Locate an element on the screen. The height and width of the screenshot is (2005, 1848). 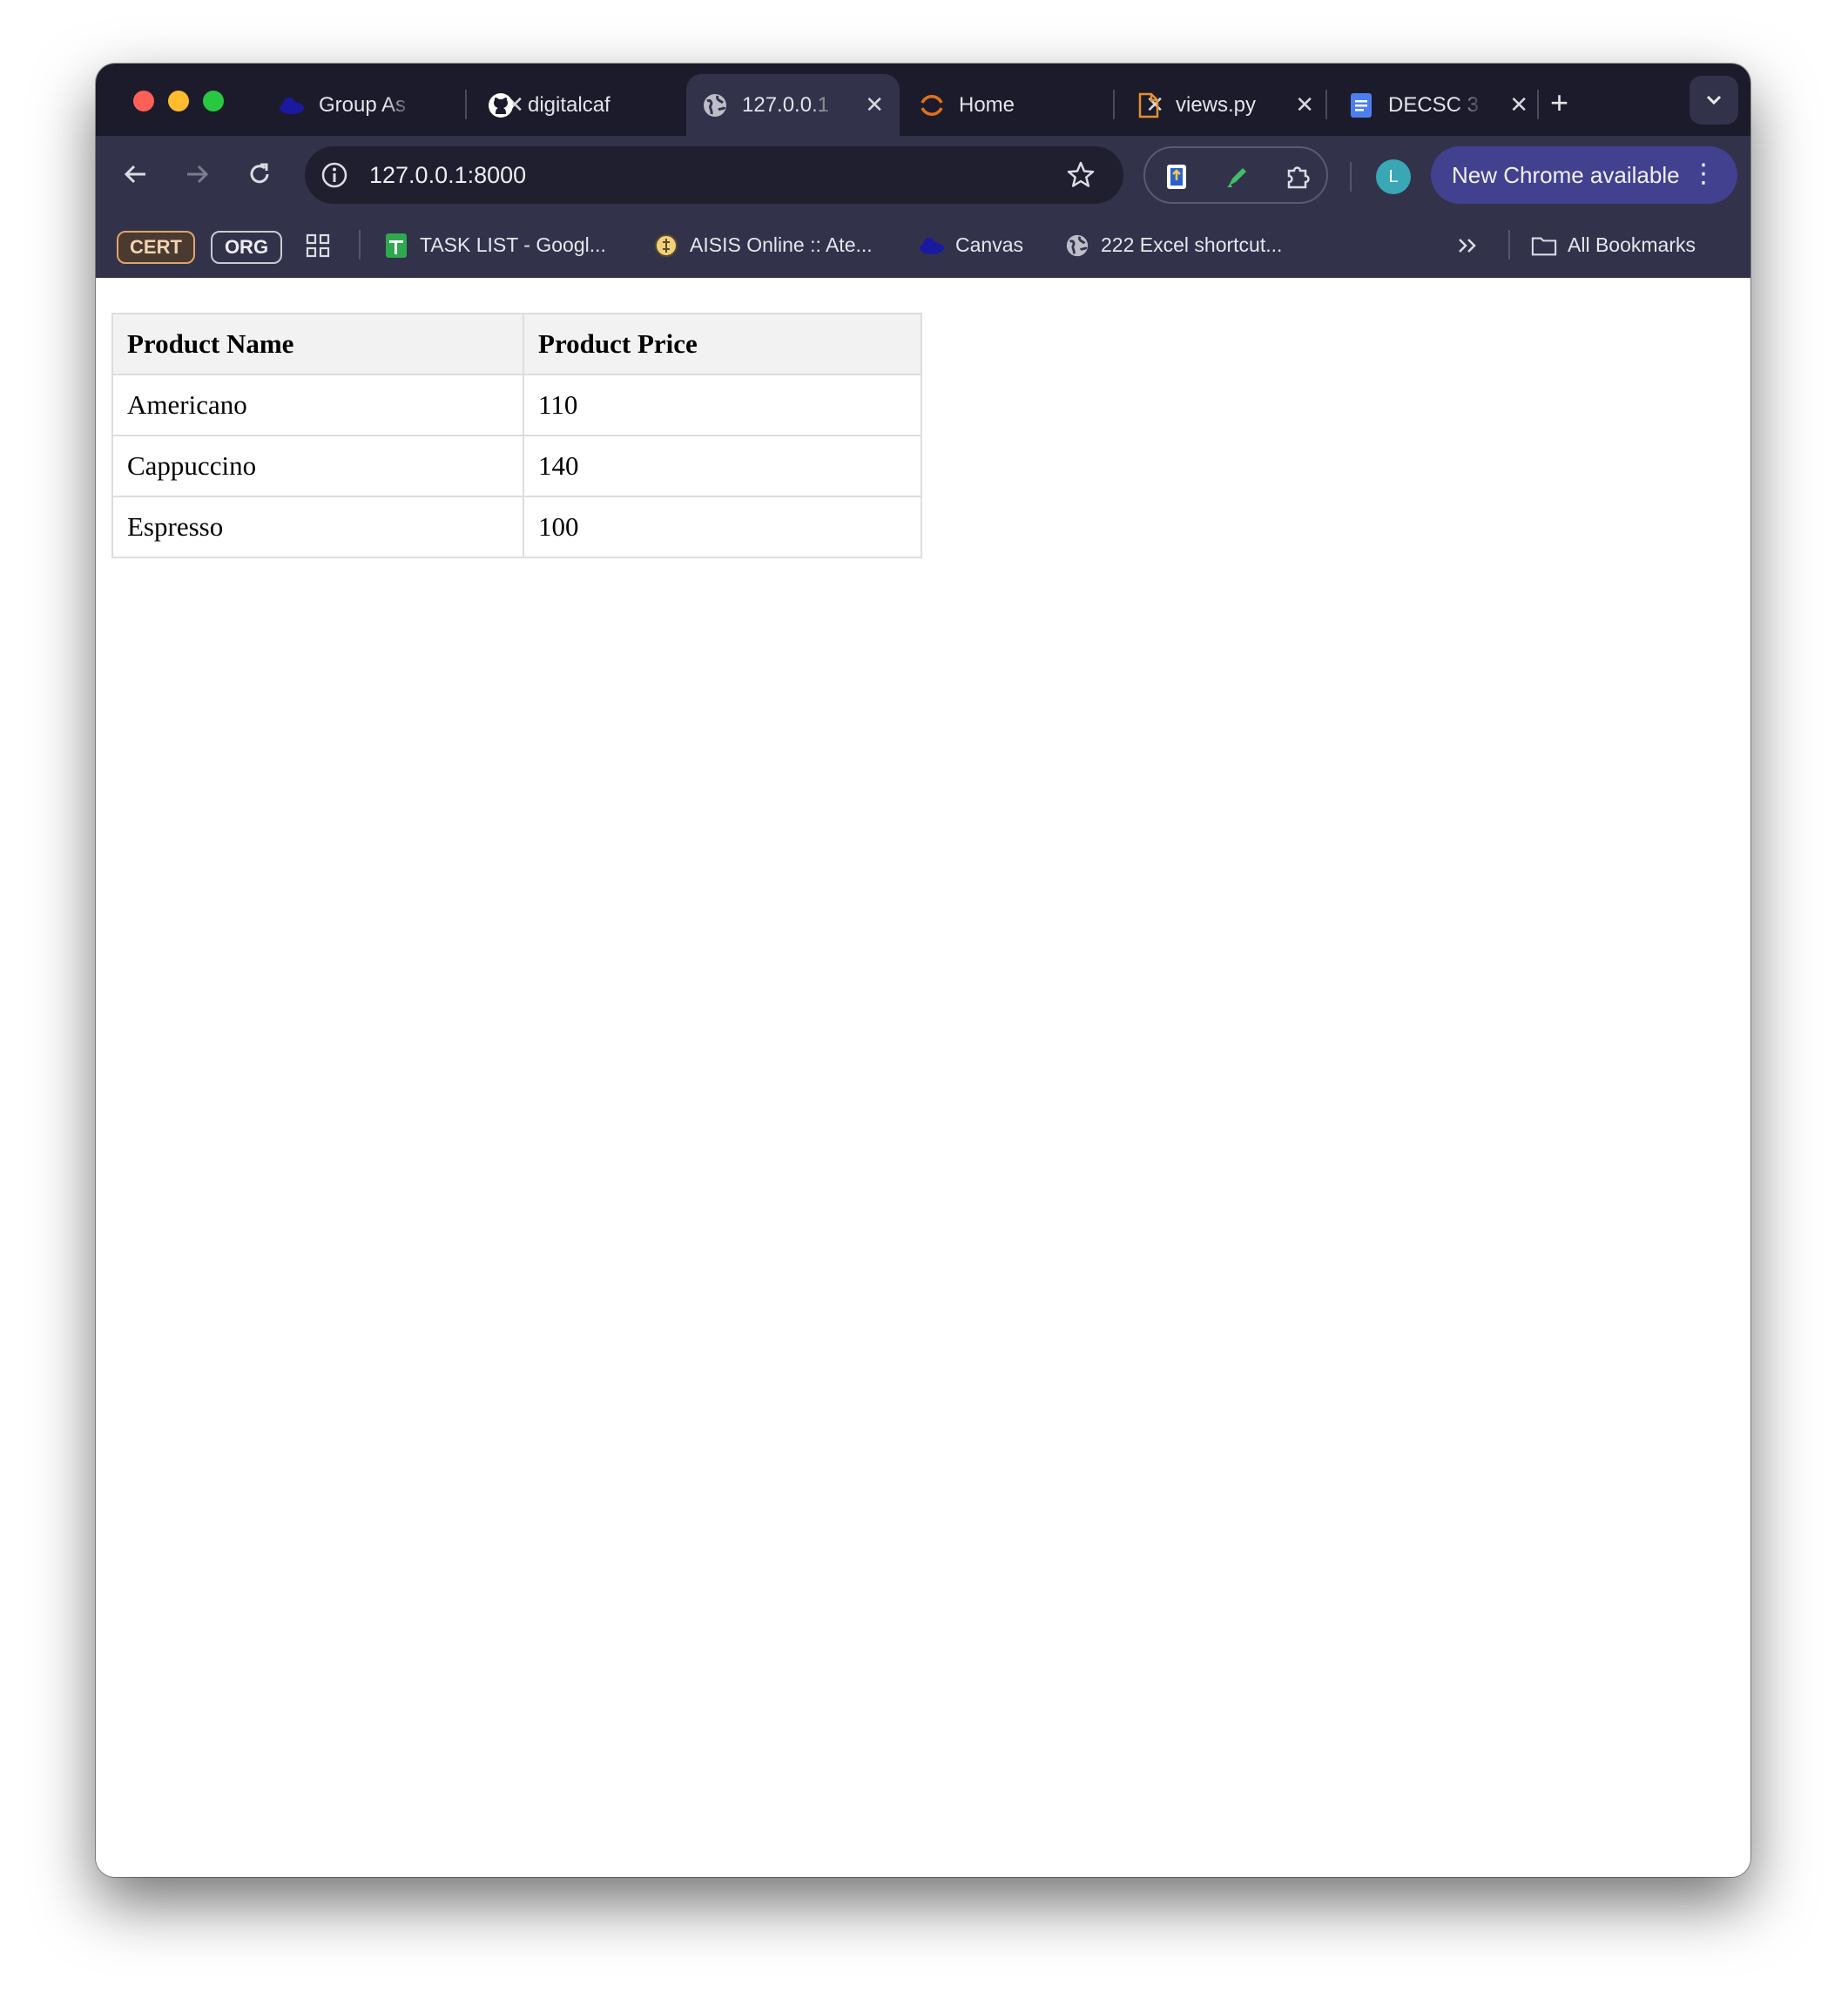
bookmark-canvas: Canvas is located at coordinates (971, 246).